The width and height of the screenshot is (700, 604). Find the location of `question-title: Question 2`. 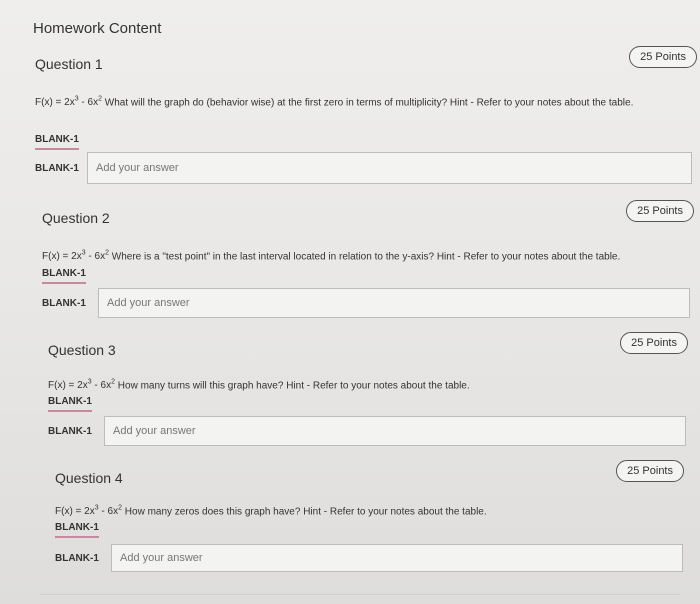

question-title: Question 2 is located at coordinates (76, 218).